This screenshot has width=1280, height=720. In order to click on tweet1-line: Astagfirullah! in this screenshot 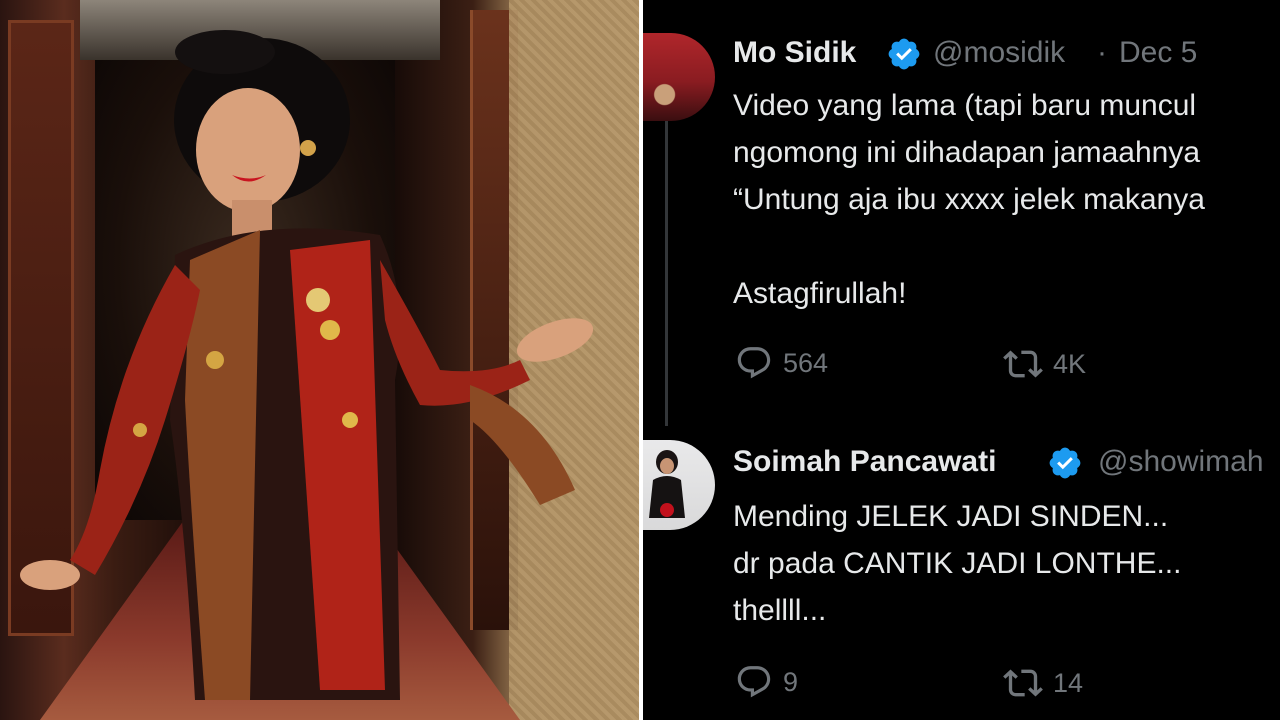, I will do `click(820, 293)`.